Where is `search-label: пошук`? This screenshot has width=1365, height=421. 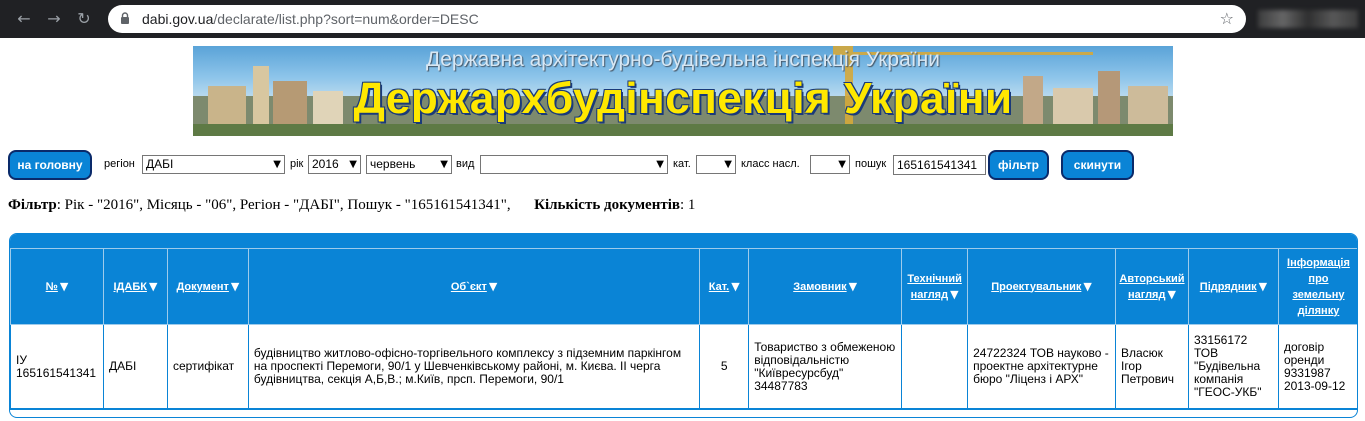
search-label: пошук is located at coordinates (871, 164).